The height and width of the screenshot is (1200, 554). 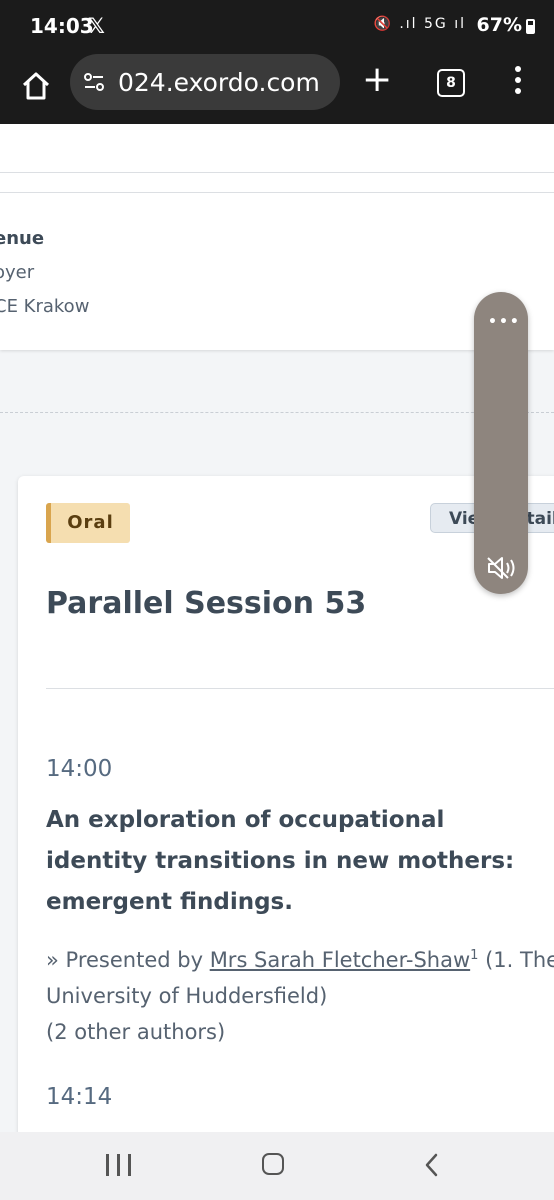 I want to click on dashed-separator, so click(x=277, y=412).